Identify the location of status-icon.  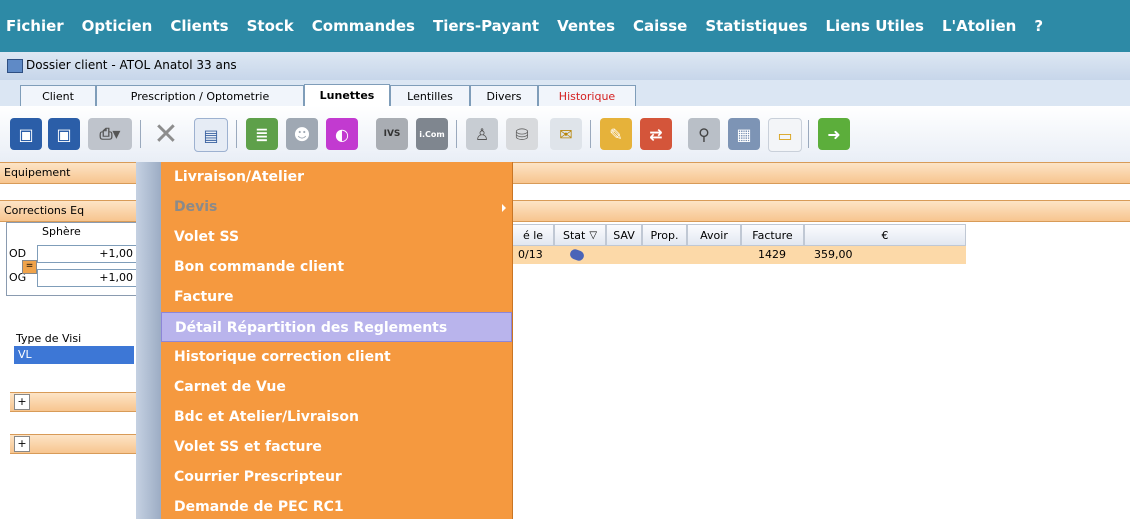
(577, 255).